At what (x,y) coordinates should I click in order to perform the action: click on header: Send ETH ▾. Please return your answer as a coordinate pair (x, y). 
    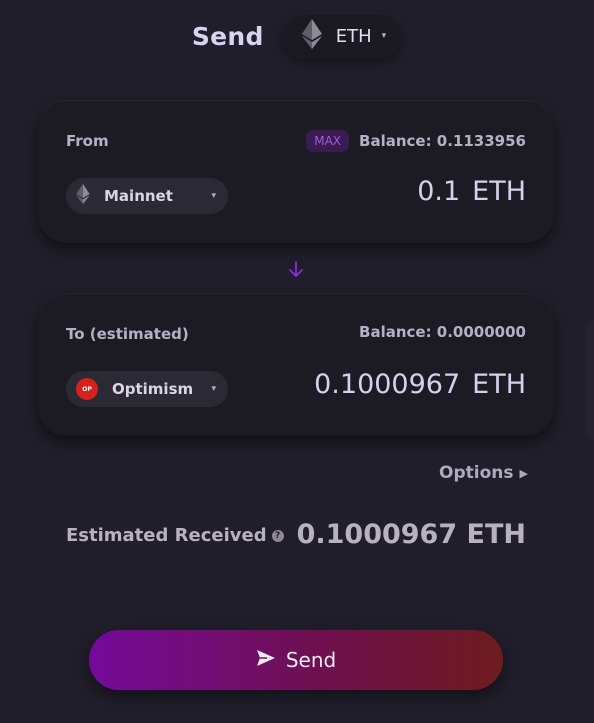
    Looking at the image, I should click on (297, 36).